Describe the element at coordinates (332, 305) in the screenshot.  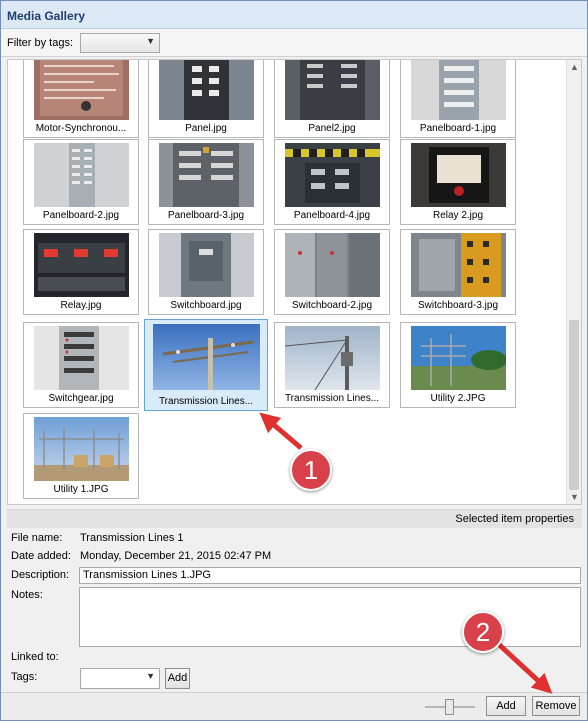
I see `tile-caption: Switchboard-2.jpg` at that location.